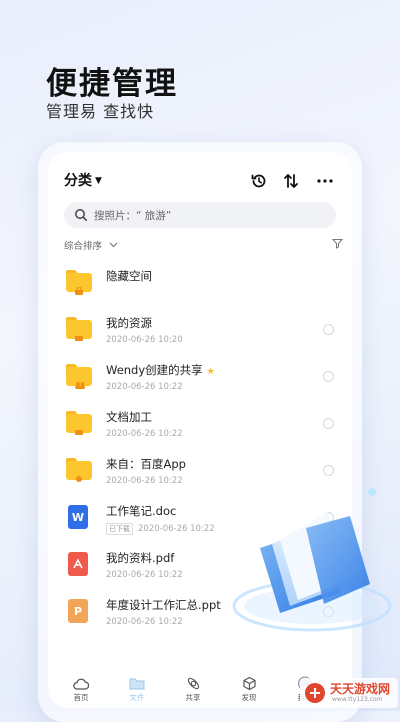 This screenshot has height=722, width=400. Describe the element at coordinates (337, 245) in the screenshot. I see `filter-icon` at that location.